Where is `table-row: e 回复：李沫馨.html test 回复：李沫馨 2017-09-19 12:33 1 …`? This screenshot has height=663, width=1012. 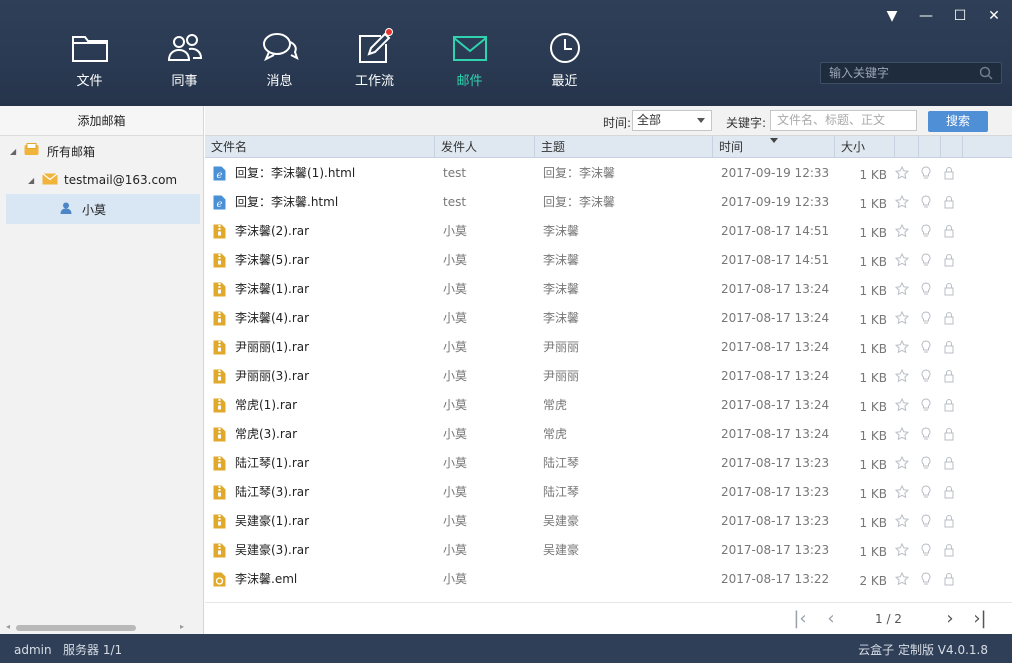
table-row: e 回复：李沫馨.html test 回复：李沫馨 2017-09-19 12:33 1 … is located at coordinates (608, 202).